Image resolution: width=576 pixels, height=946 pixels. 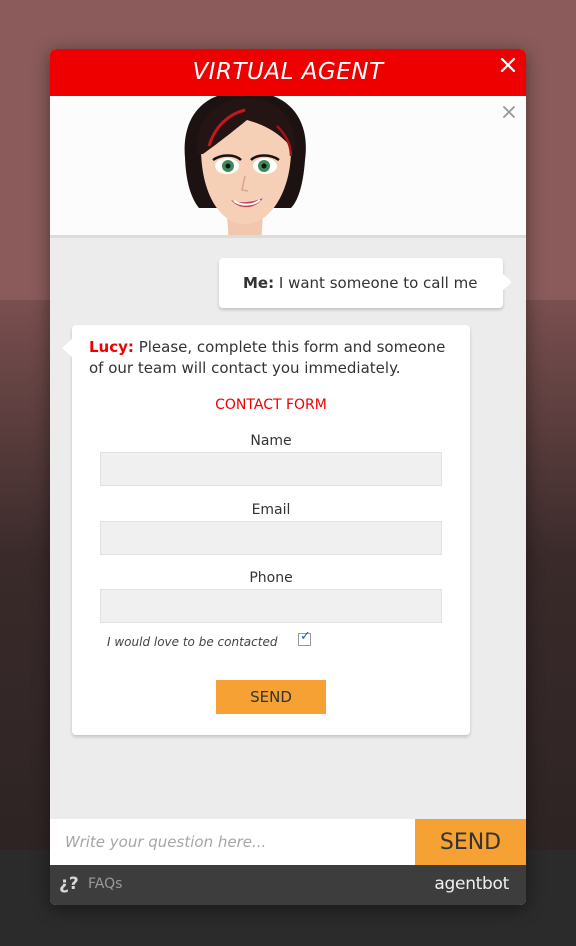 I want to click on question-icon: ¿?, so click(x=69, y=884).